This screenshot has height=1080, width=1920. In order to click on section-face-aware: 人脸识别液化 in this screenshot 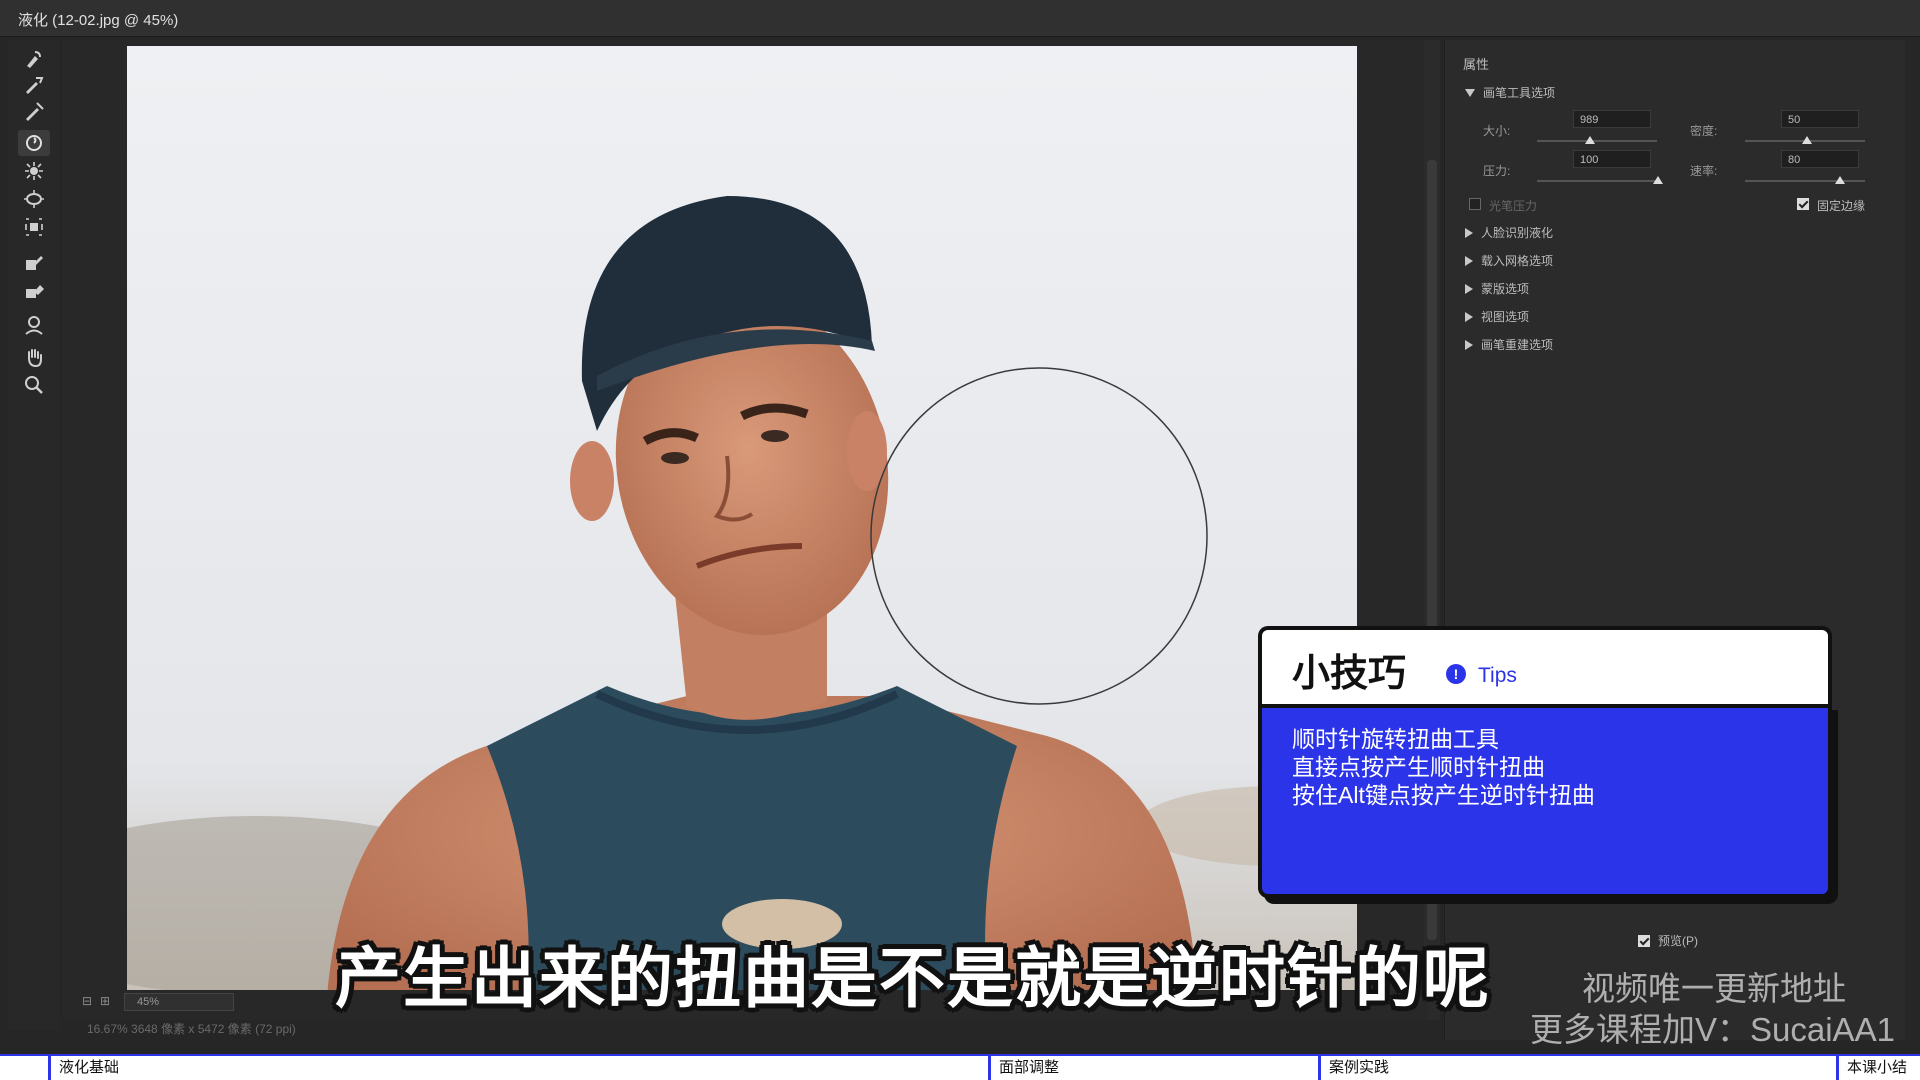, I will do `click(1509, 232)`.